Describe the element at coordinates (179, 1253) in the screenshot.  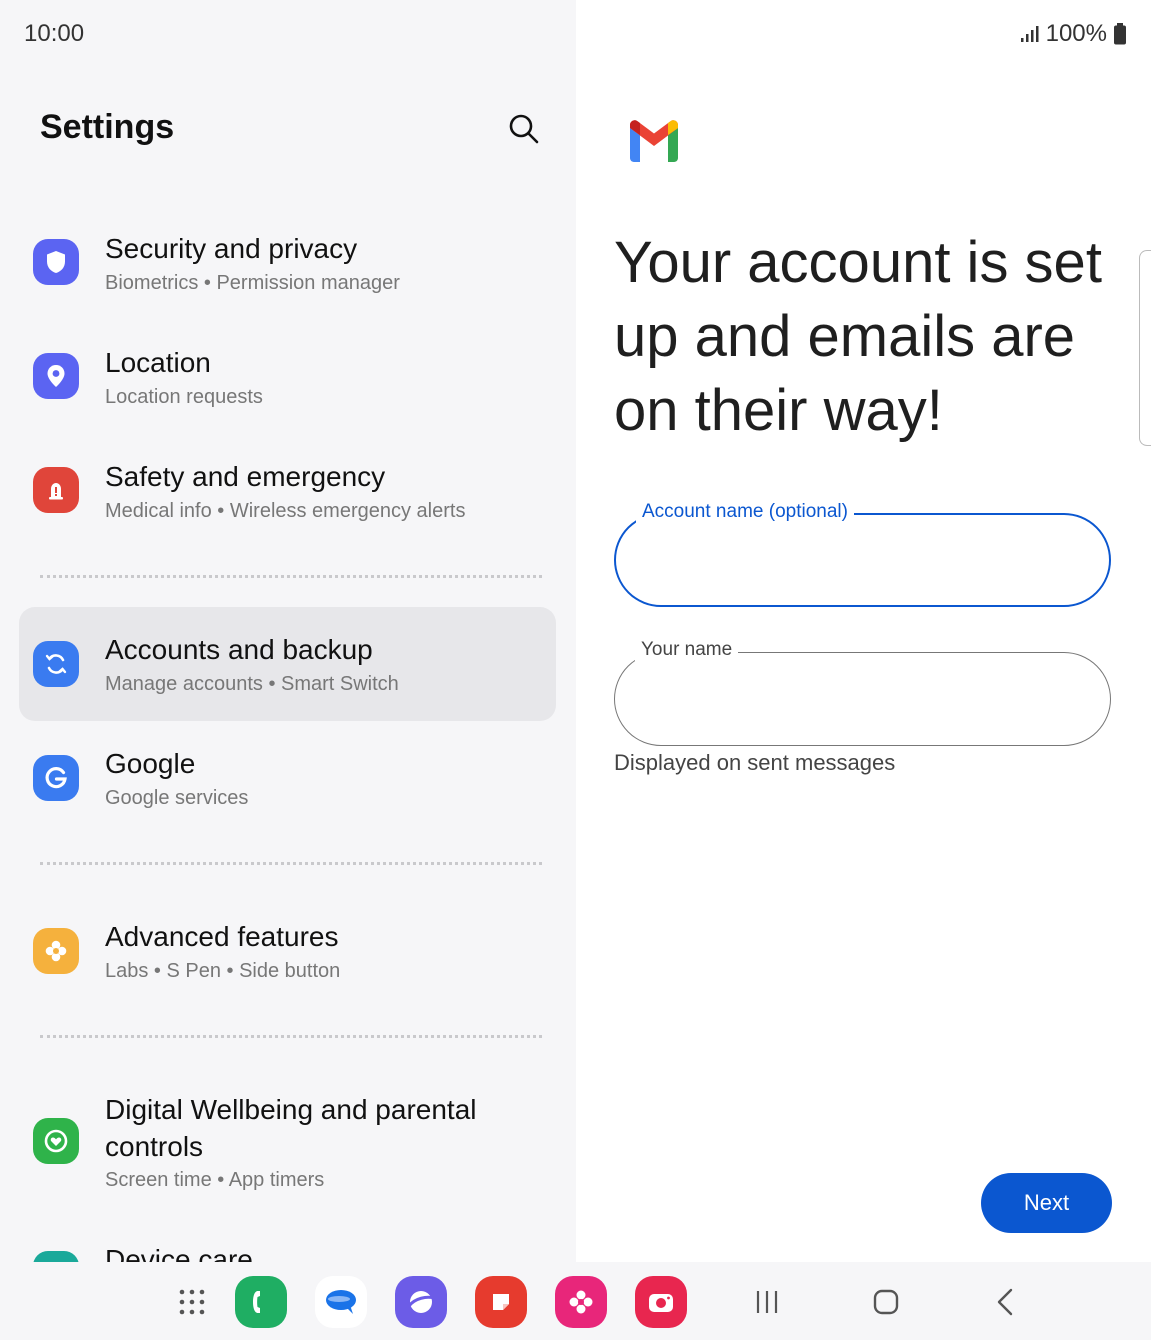
I see `item-title: Device care` at that location.